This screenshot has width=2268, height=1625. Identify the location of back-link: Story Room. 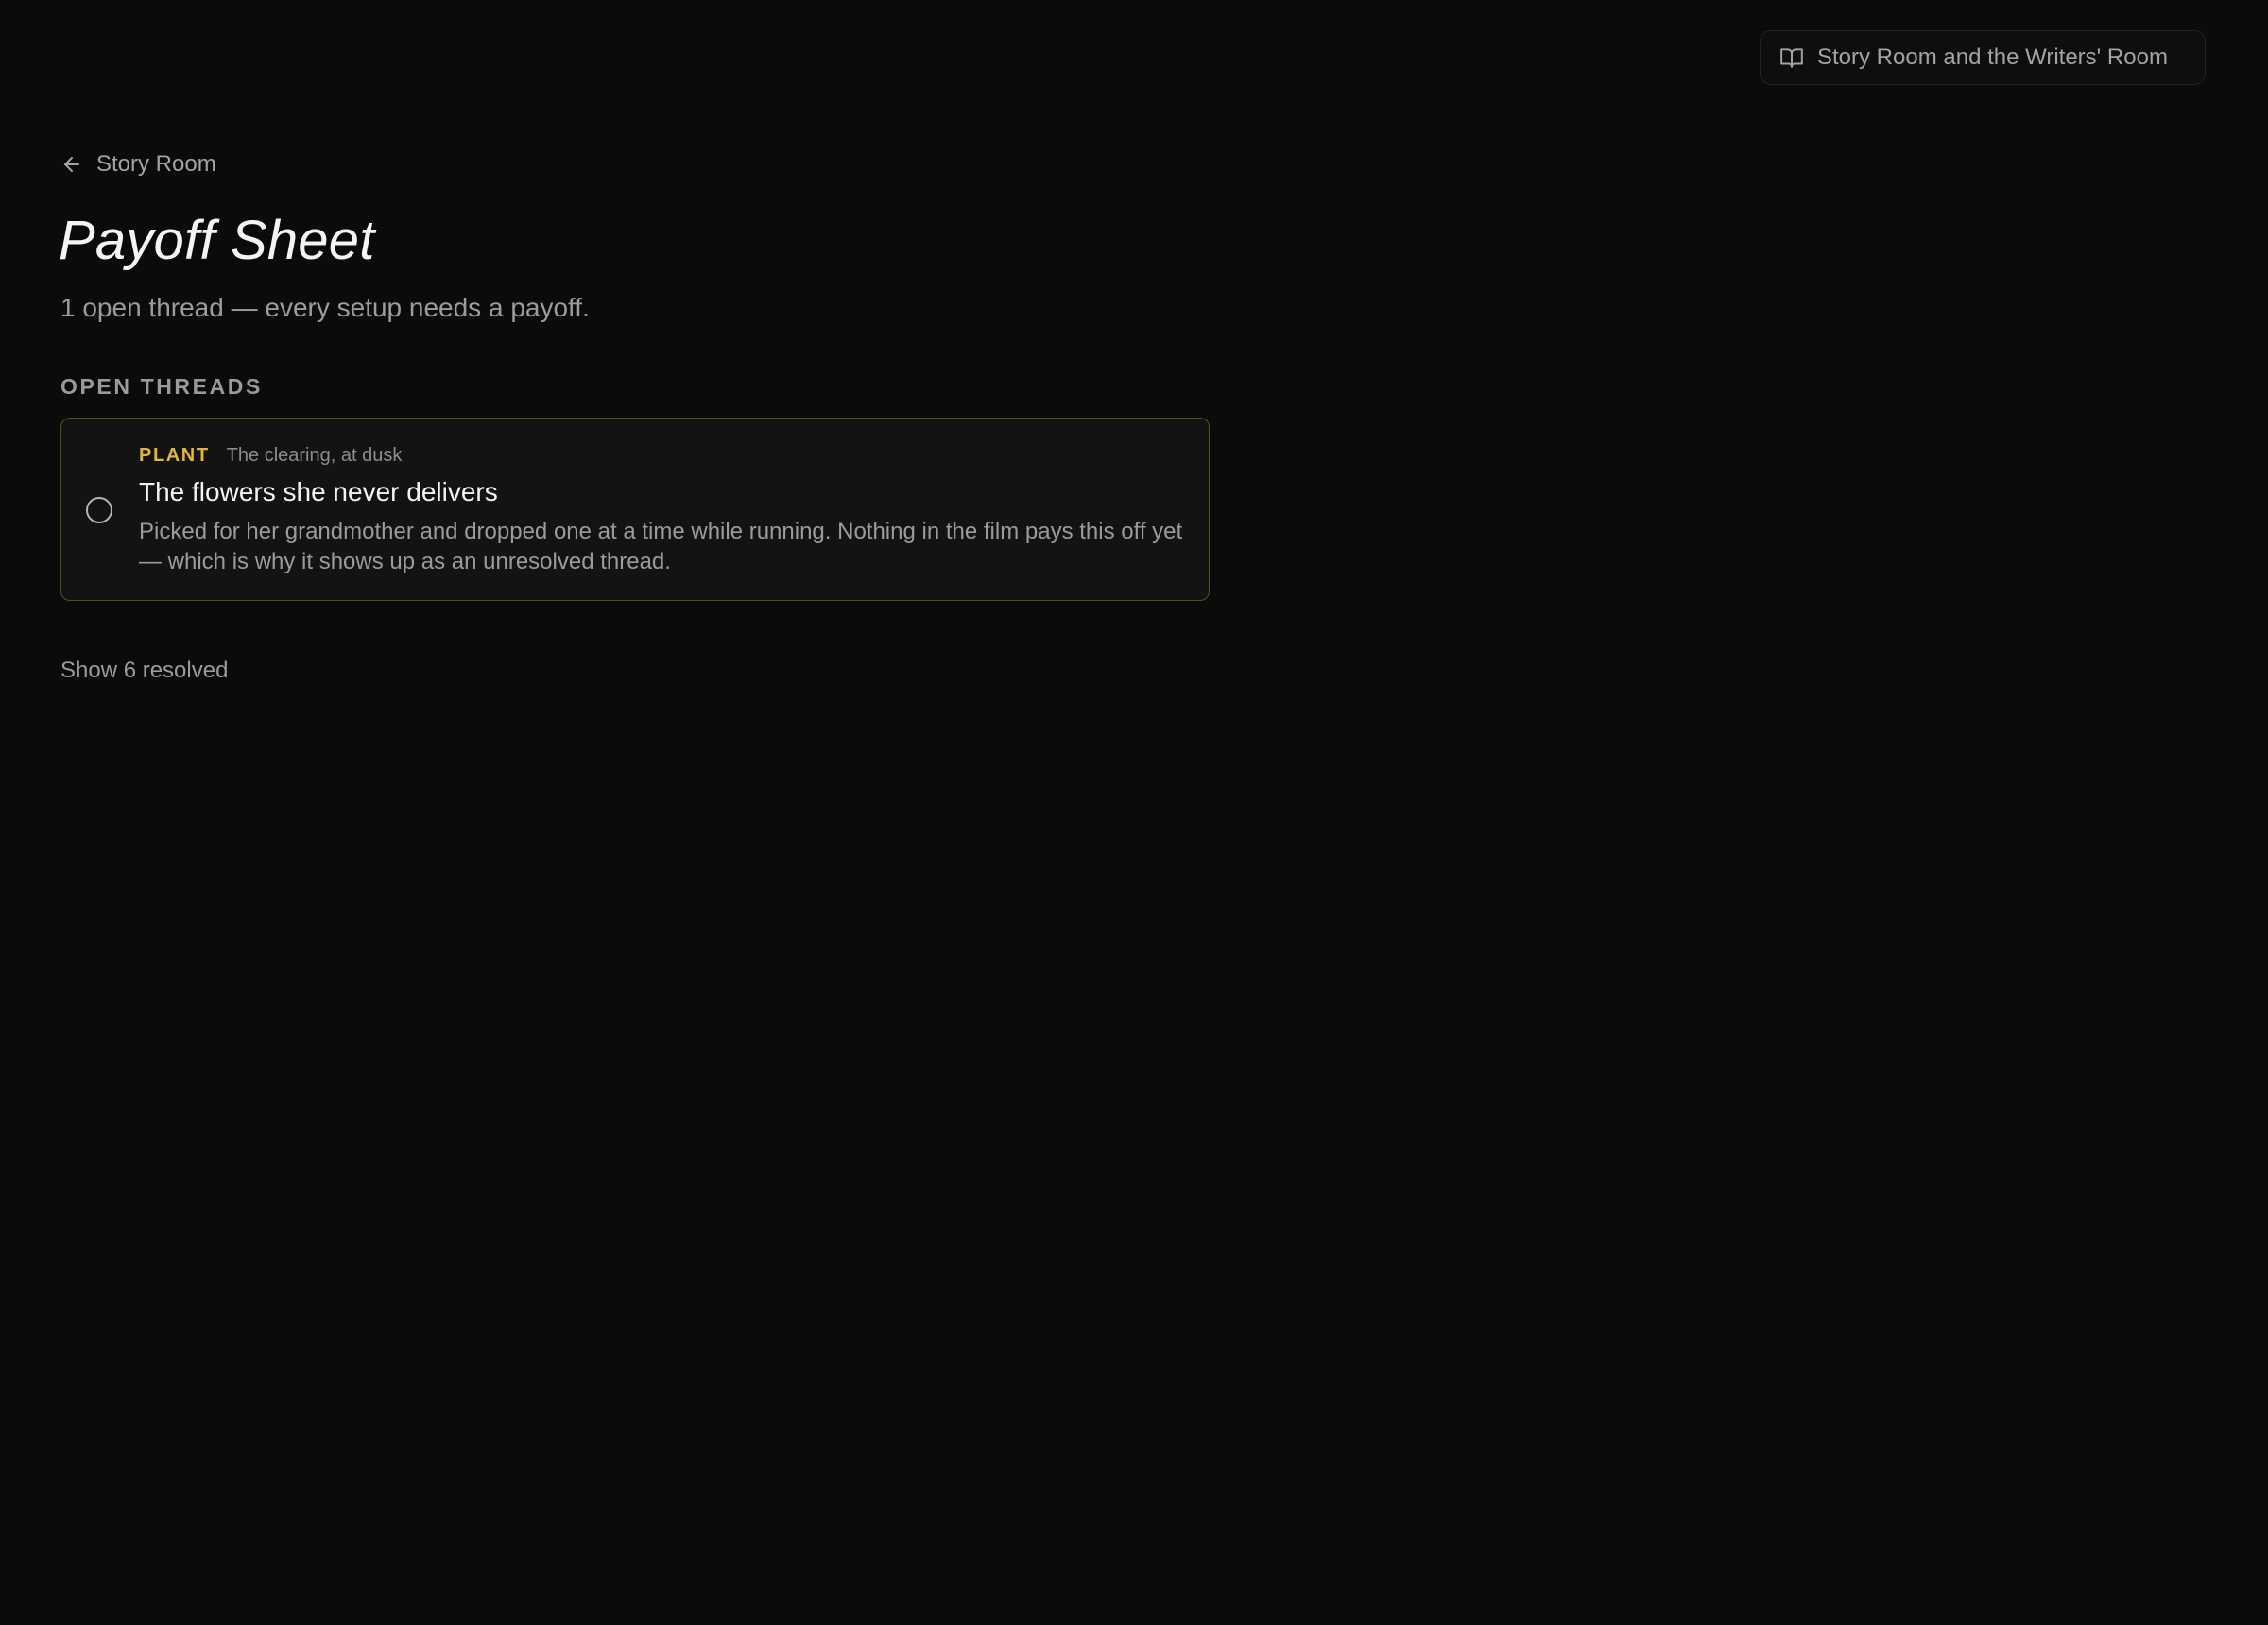
(138, 164).